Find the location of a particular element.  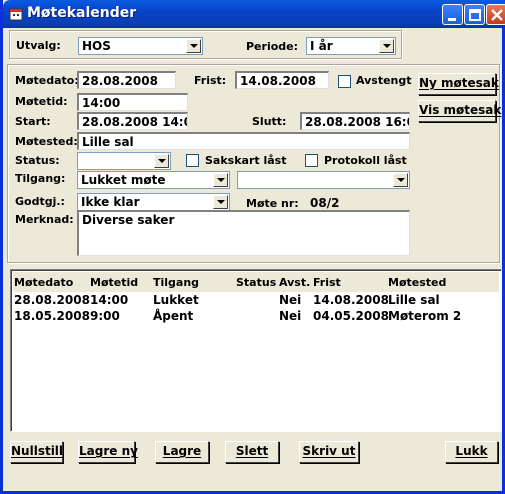

periode-select: I år is located at coordinates (351, 46).